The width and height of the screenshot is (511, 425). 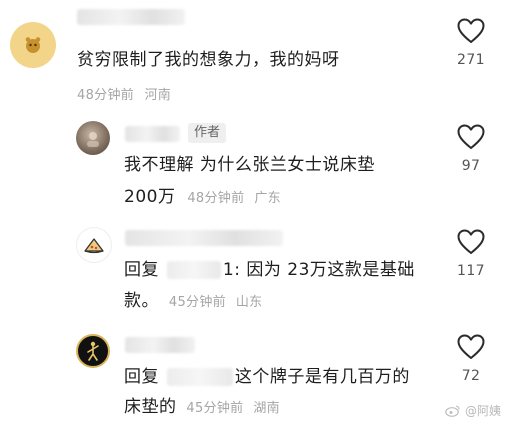 I want to click on comment-text-line-2: 床垫的 45分钟前 湖南, so click(x=202, y=408).